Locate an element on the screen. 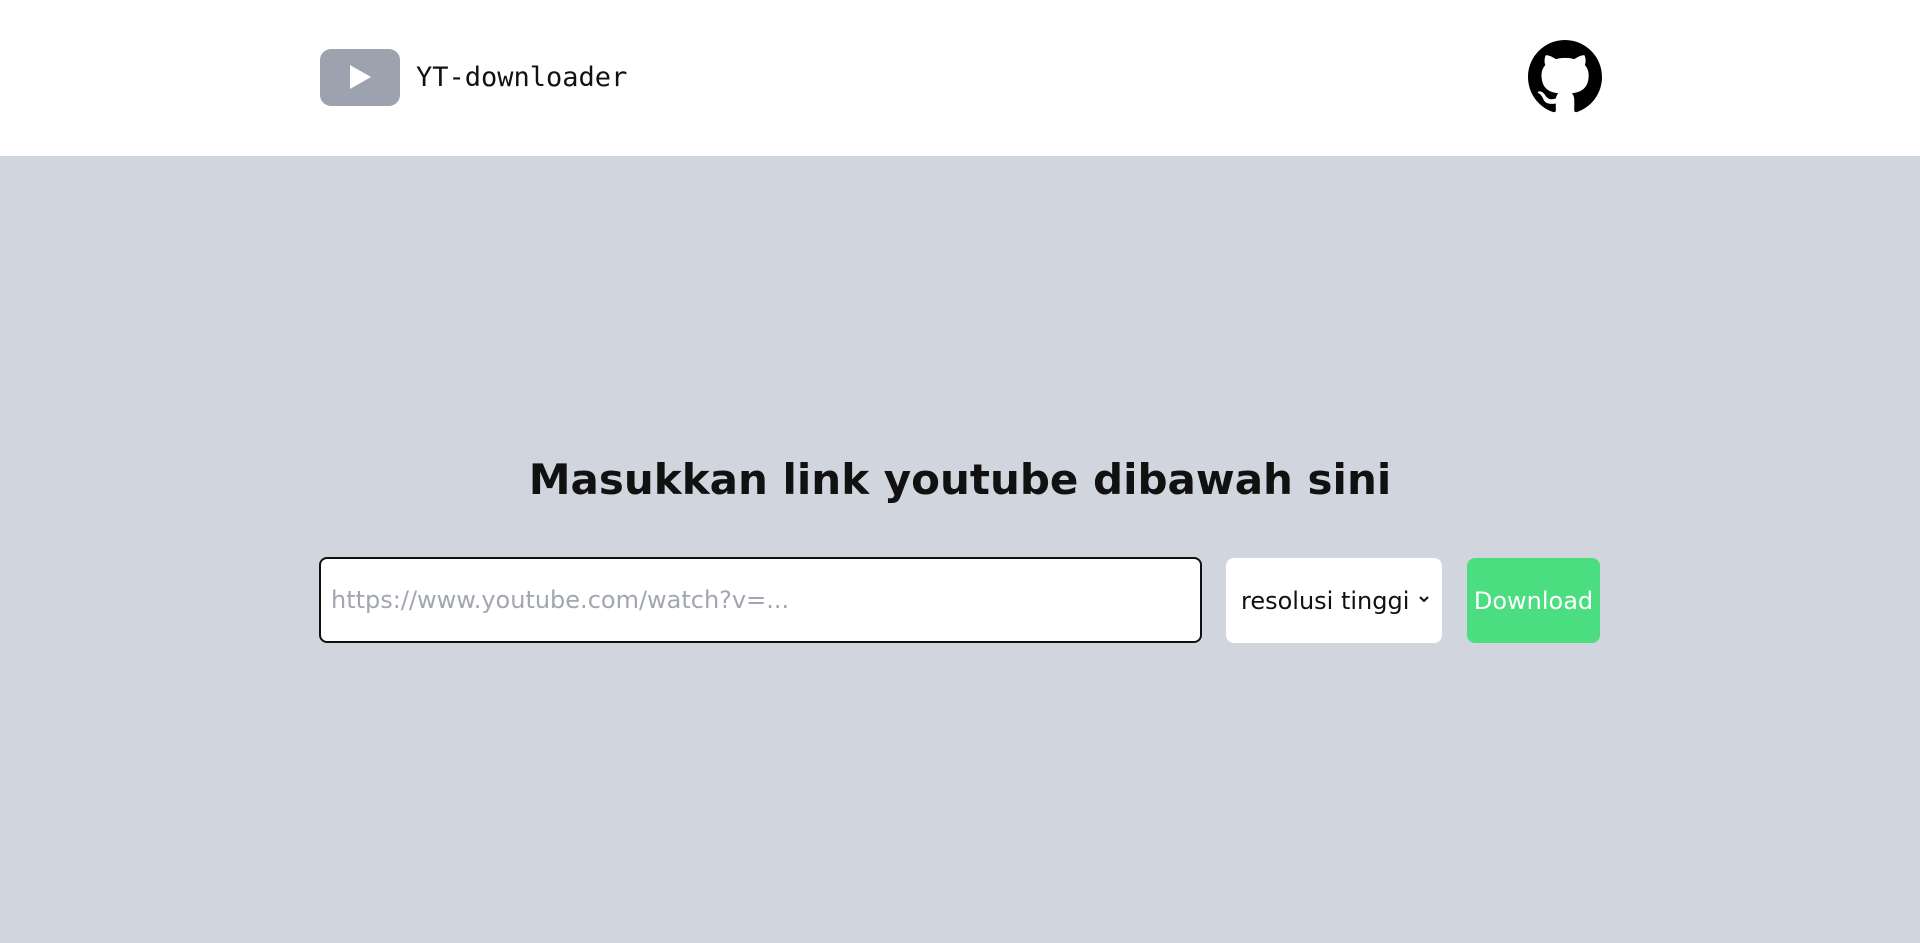 This screenshot has width=1920, height=943. page-title: Masukkan link youtube dibawah sini is located at coordinates (960, 479).